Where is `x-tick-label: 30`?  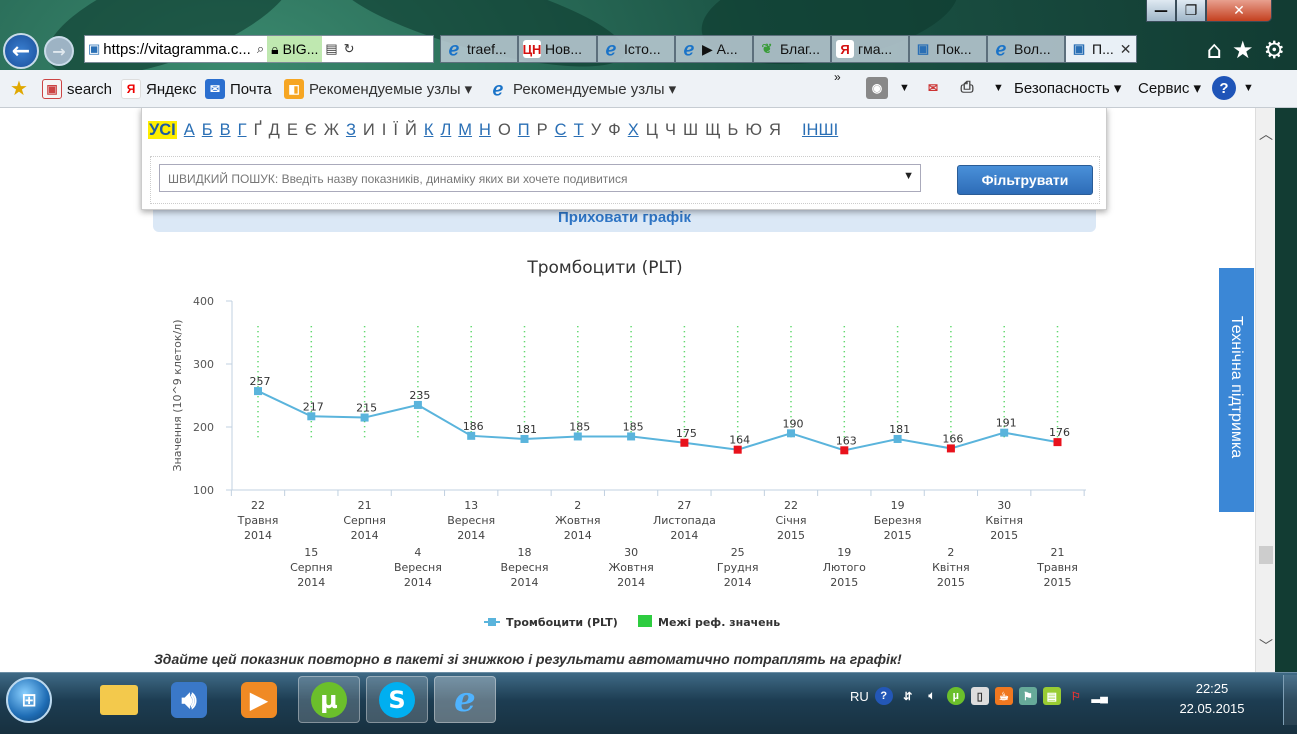
x-tick-label: 30 is located at coordinates (631, 552).